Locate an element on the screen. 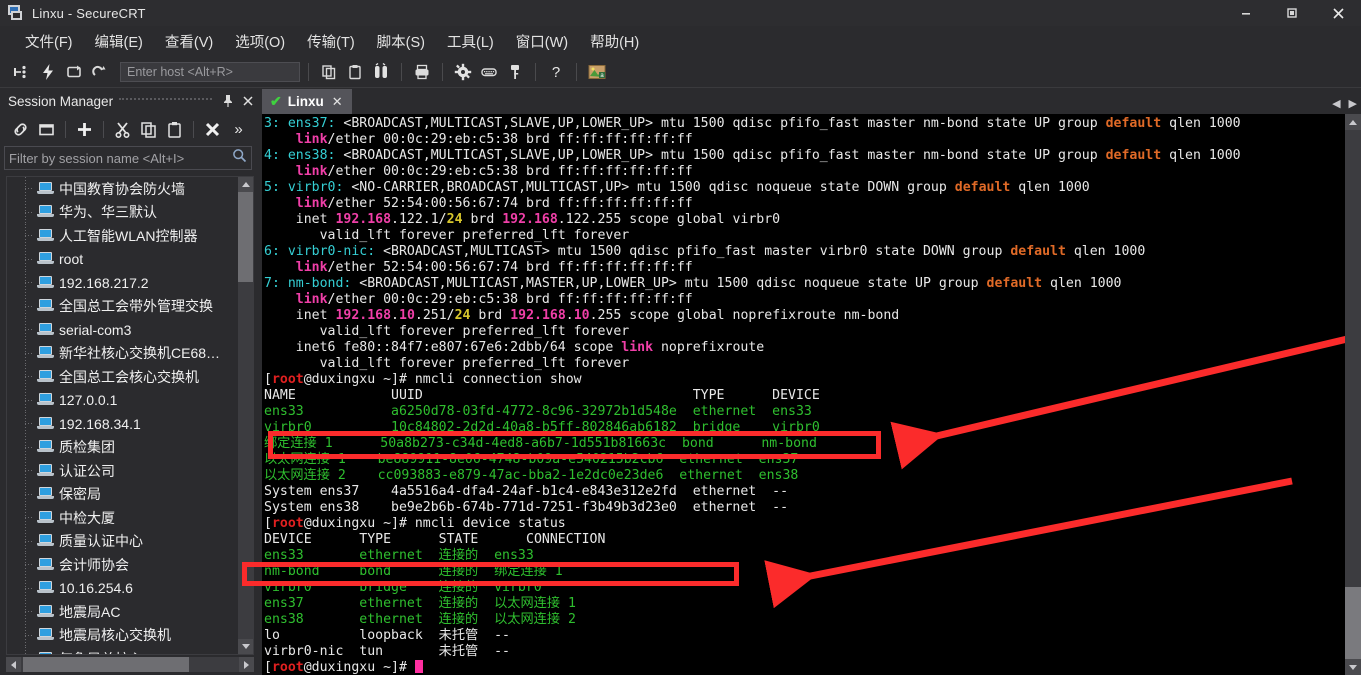 This screenshot has height=675, width=1361. toolbar-separator is located at coordinates (308, 71).